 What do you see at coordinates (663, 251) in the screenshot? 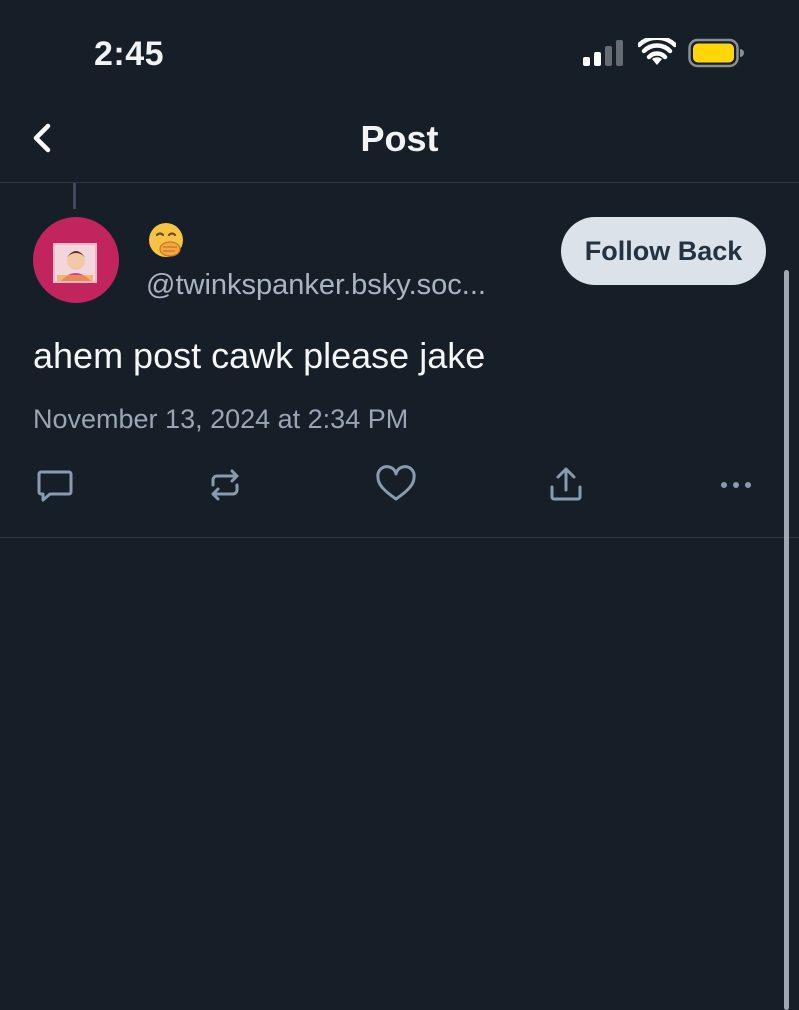
I see `follow-back-button: Follow Back` at bounding box center [663, 251].